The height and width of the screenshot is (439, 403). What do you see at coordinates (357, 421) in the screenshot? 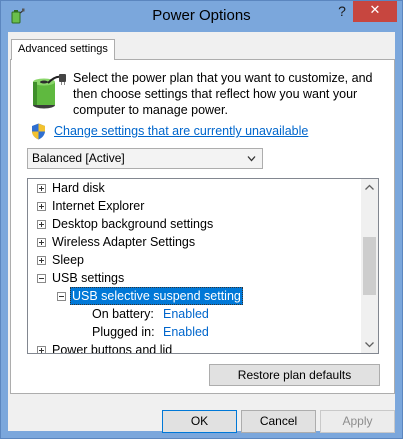
I see `apply-button: Apply` at bounding box center [357, 421].